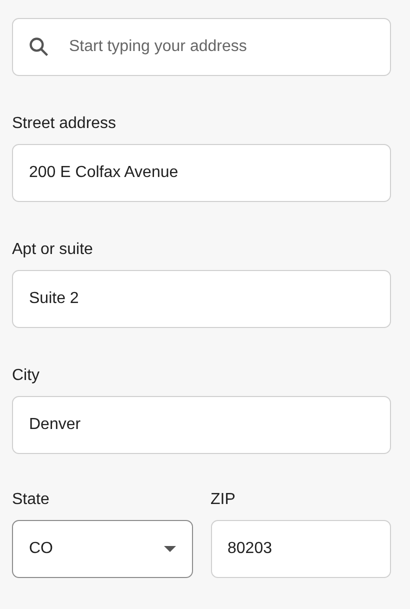 This screenshot has height=609, width=410. I want to click on field-label: ZIP, so click(223, 500).